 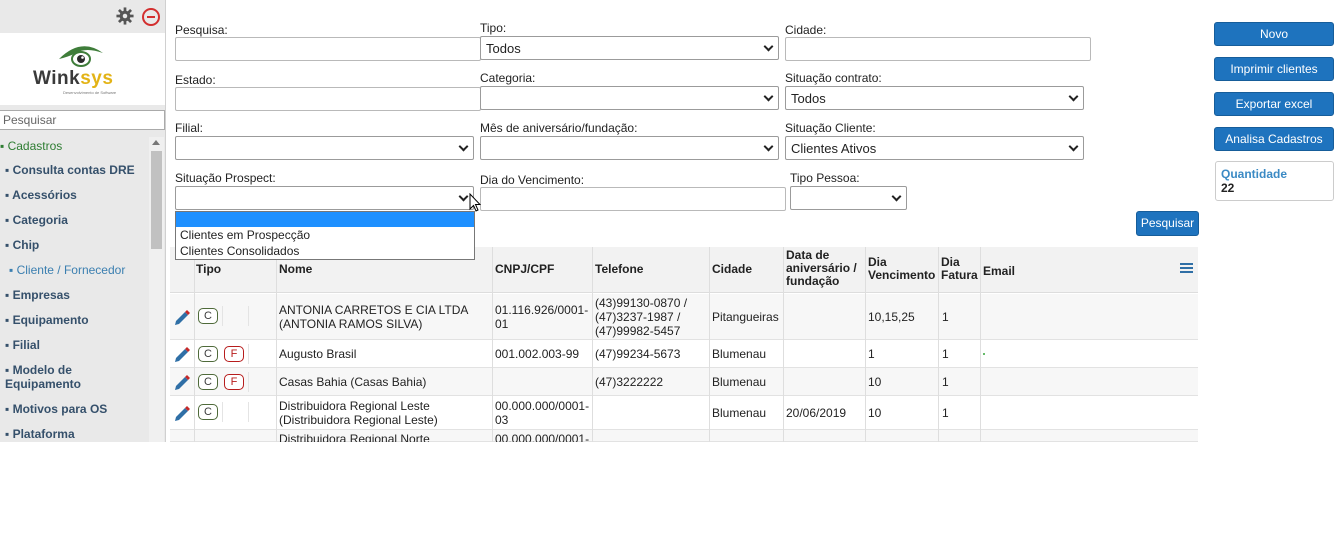 I want to click on scroll-up-arrow-icon, so click(x=156, y=142).